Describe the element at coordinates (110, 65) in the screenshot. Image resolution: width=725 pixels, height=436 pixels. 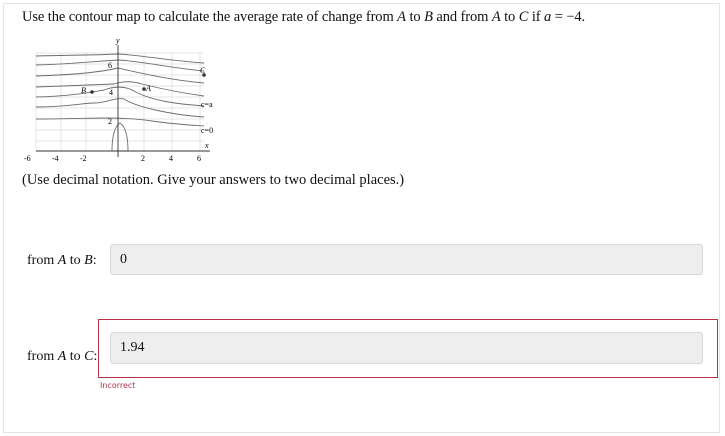
I see `contour-label-6: 6` at that location.